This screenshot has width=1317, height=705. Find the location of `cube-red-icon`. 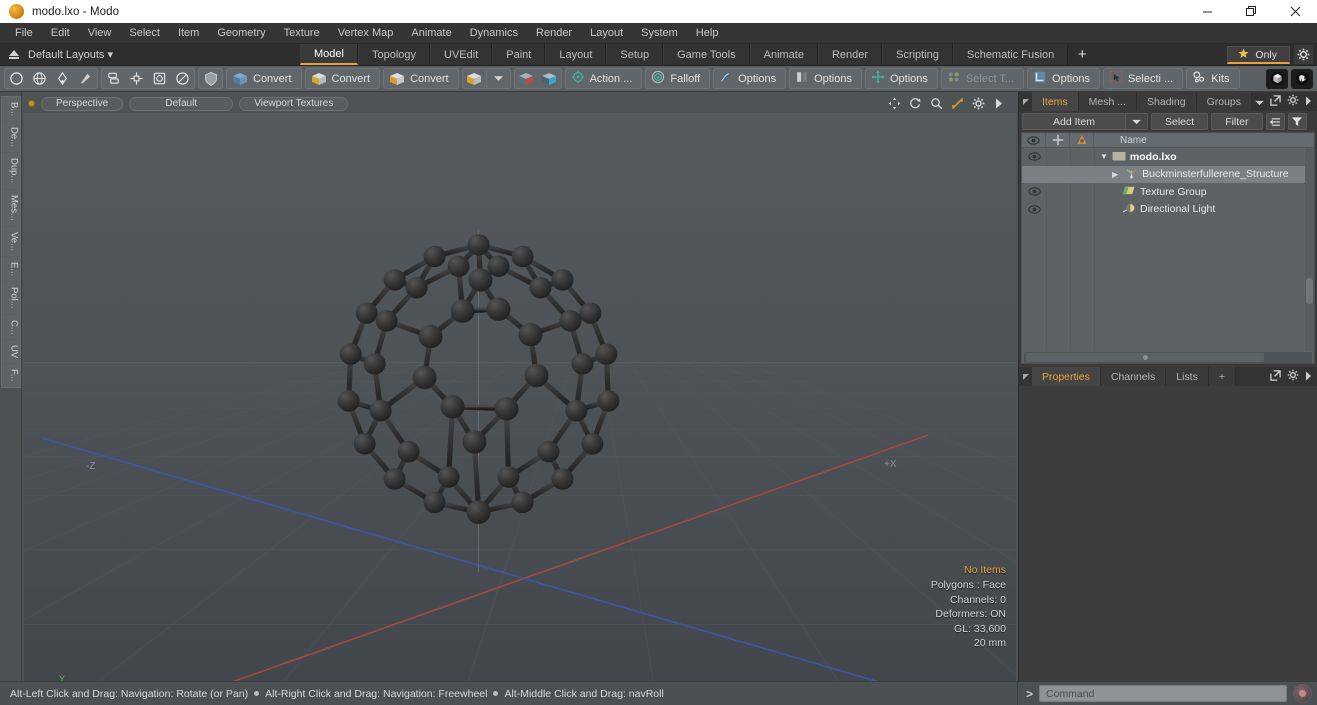

cube-red-icon is located at coordinates (526, 78).